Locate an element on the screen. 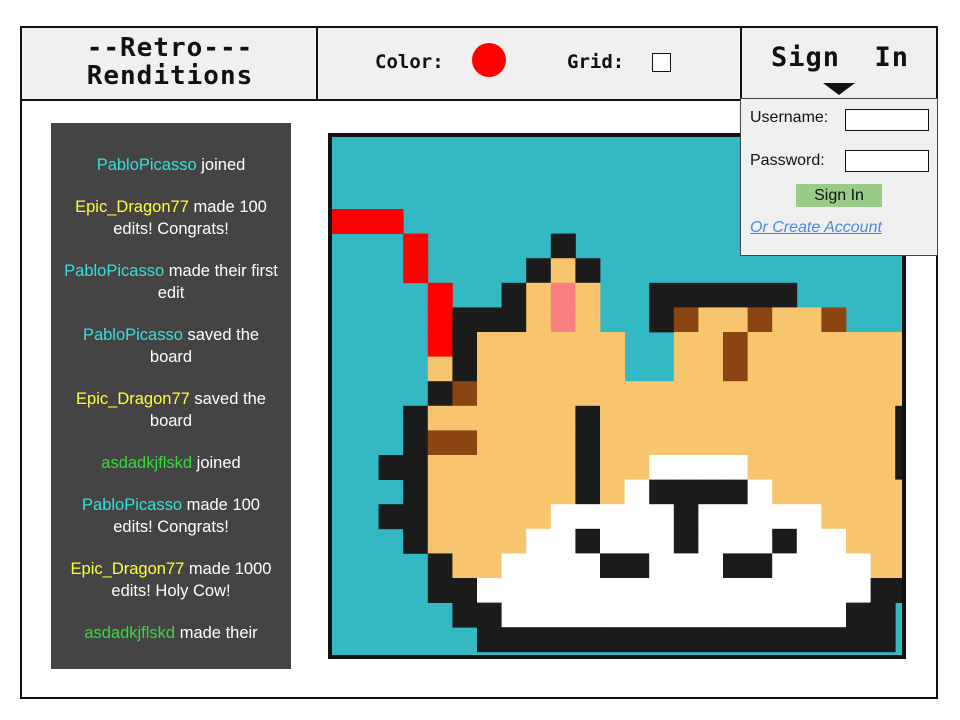 The width and height of the screenshot is (960, 720). grid-toggle-checkbox is located at coordinates (661, 62).